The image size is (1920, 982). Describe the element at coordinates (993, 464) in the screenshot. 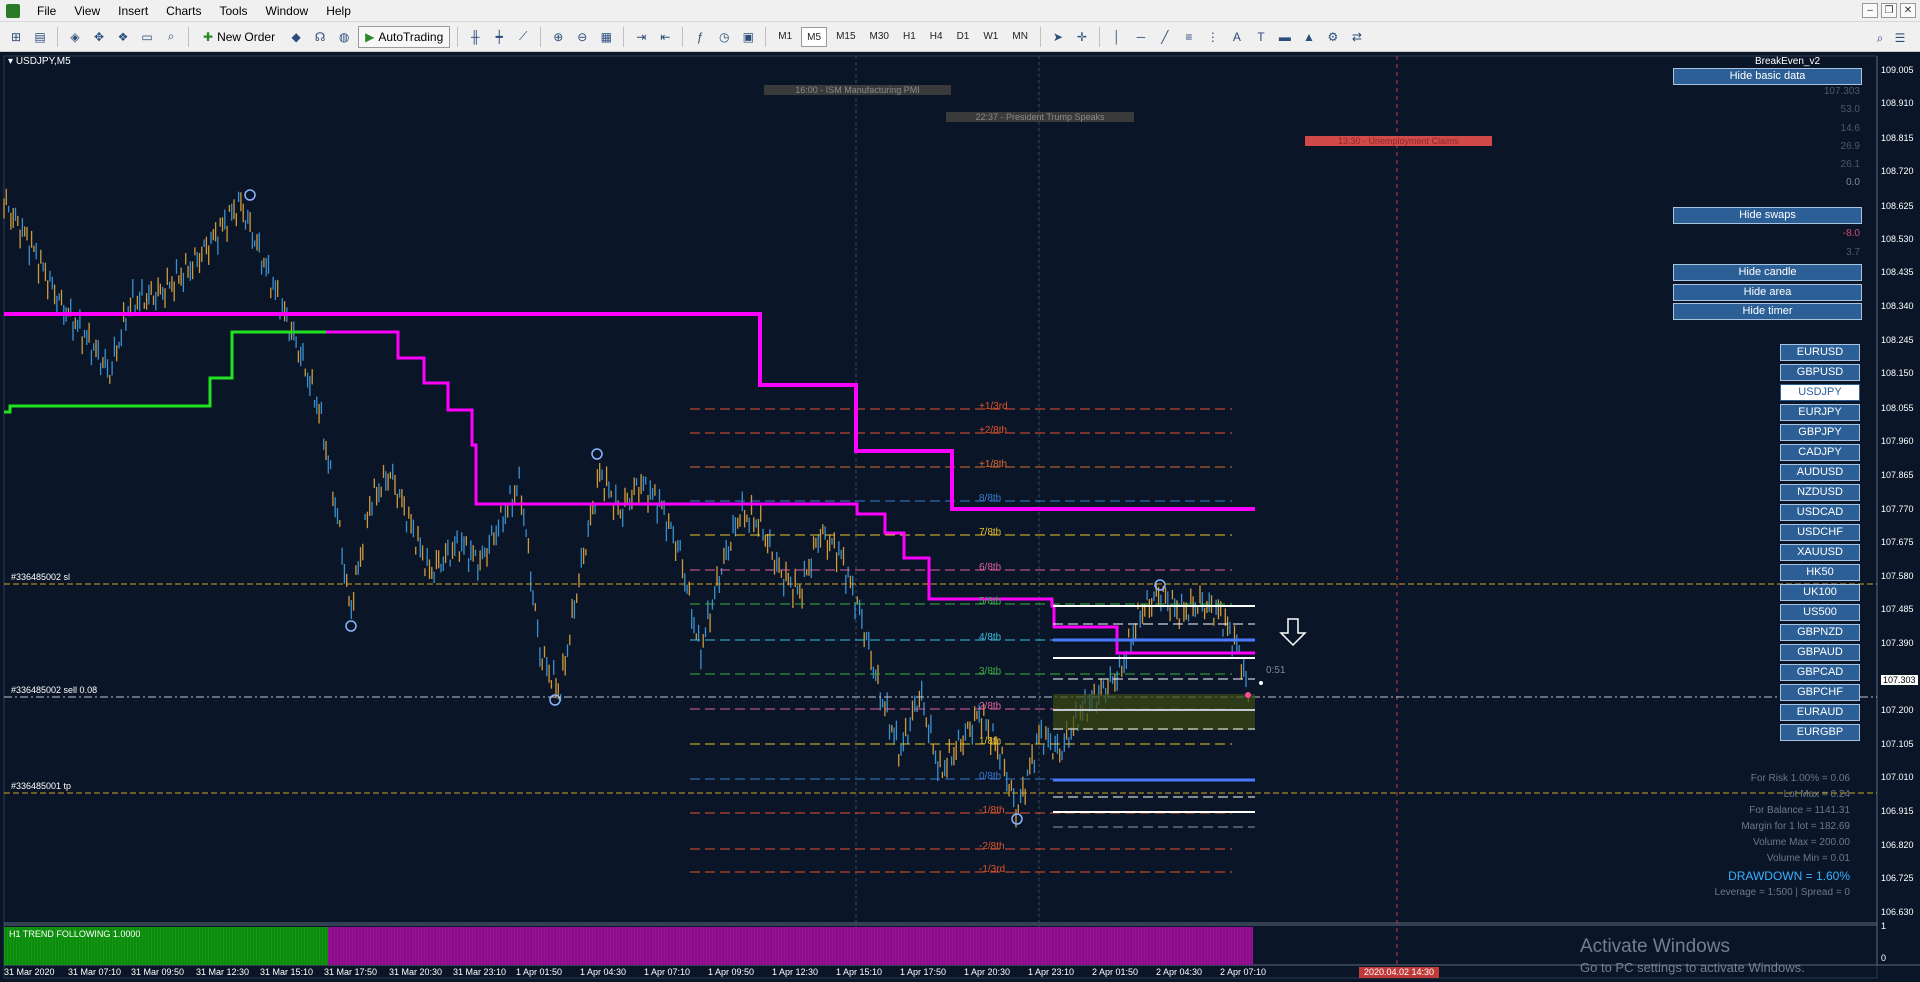

I see `murrey-level-label: +1/8th` at that location.